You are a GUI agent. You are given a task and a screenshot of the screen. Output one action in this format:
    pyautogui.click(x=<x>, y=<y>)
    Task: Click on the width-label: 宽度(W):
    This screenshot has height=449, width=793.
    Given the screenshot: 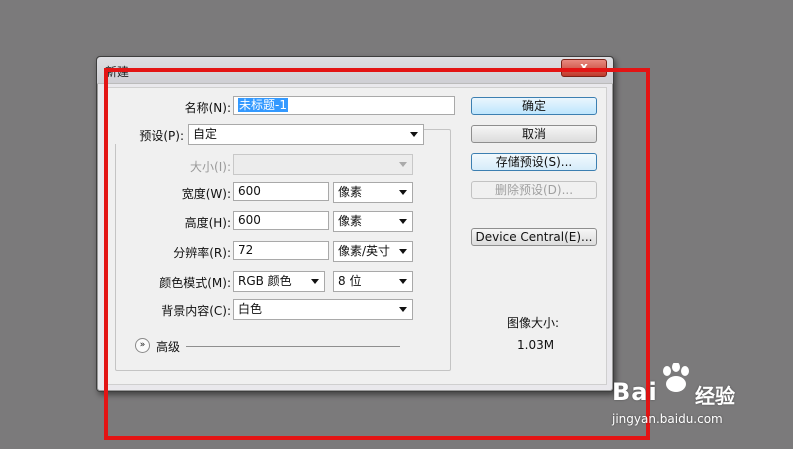 What is the action you would take?
    pyautogui.click(x=206, y=194)
    